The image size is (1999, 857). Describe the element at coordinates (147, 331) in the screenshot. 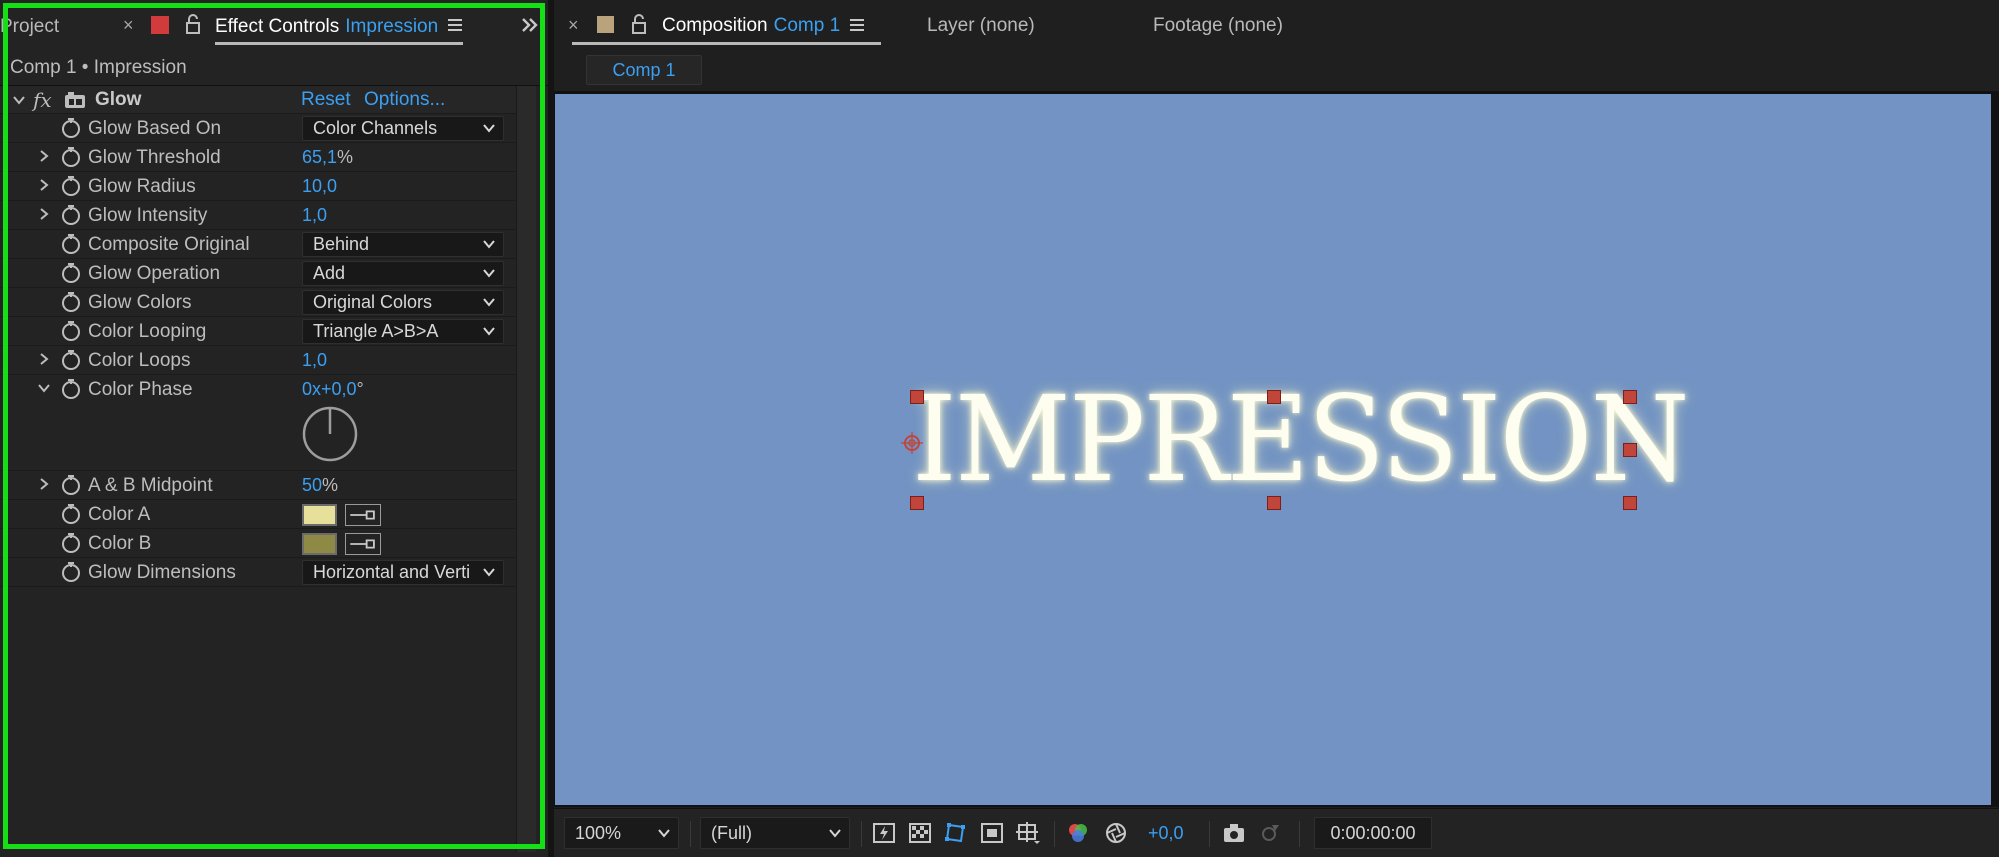

I see `property-label: Color Looping` at that location.